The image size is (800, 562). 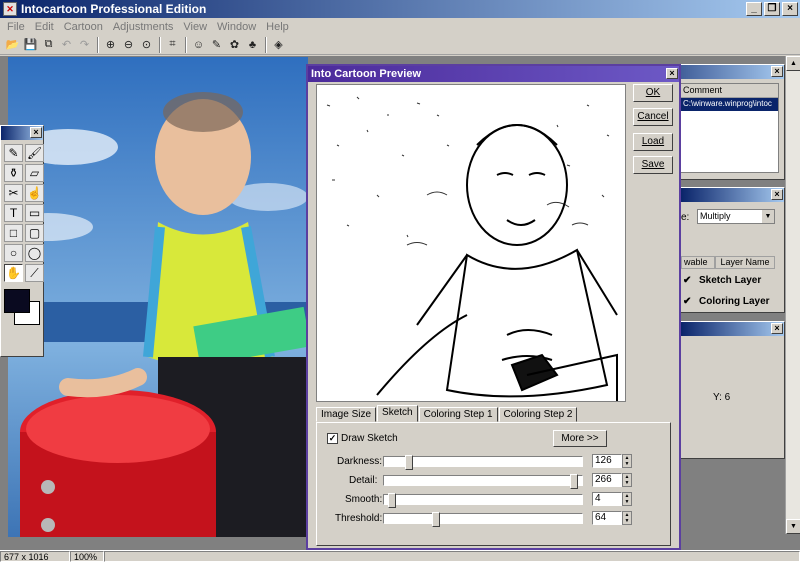 What do you see at coordinates (493, 74) in the screenshot?
I see `dialog-titlebar: Into Cartoon Preview ×` at bounding box center [493, 74].